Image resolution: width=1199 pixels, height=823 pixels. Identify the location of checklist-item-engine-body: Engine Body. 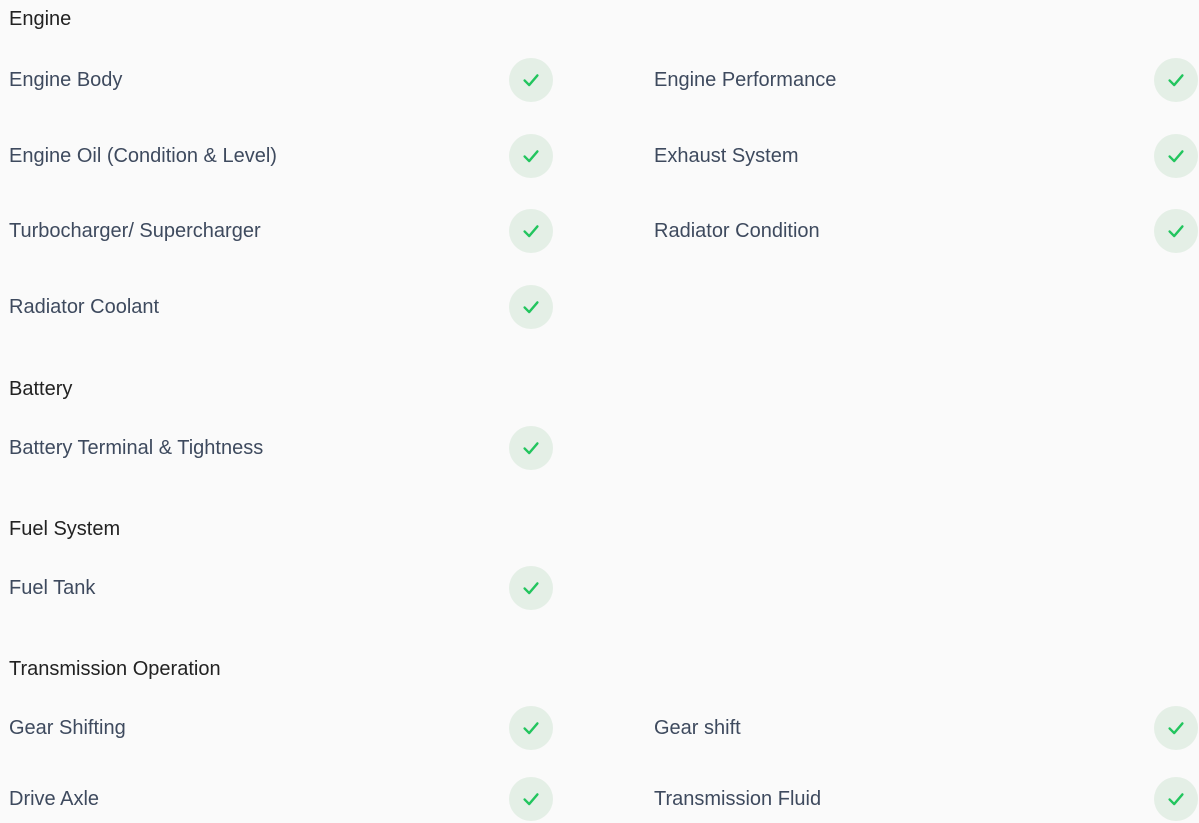
(281, 80).